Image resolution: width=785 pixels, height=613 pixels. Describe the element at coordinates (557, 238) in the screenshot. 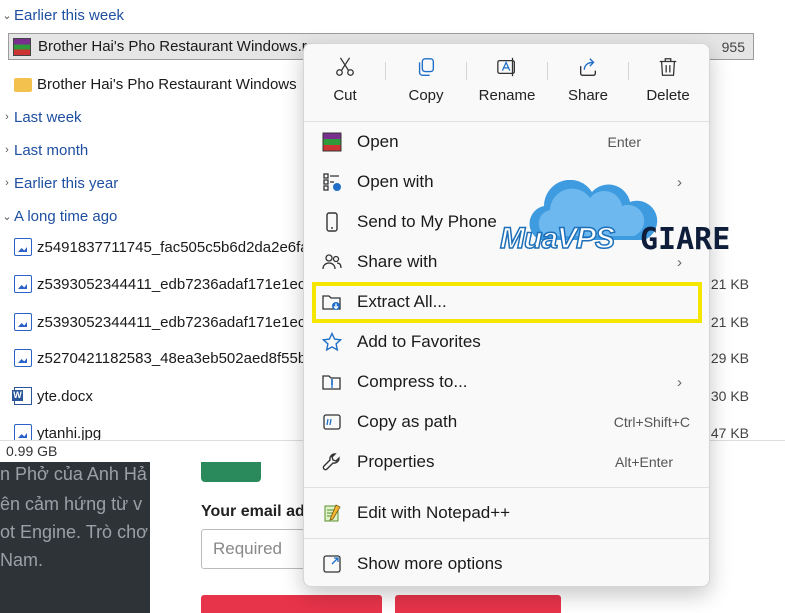

I see `watermark-text-primary: MuaVPS` at that location.